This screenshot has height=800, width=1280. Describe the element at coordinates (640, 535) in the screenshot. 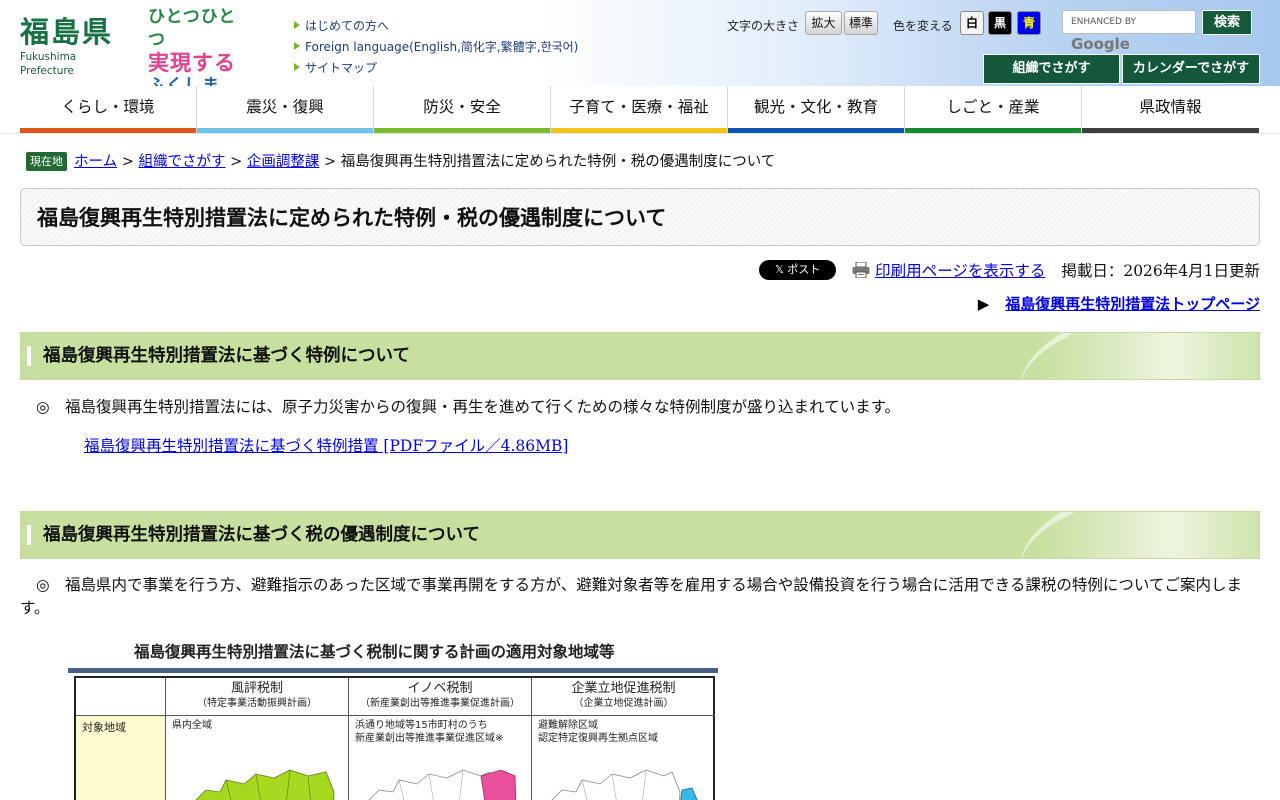

I see `section2-heading: 福島復興再生特別措置法に基づく税の優遇制度について` at that location.